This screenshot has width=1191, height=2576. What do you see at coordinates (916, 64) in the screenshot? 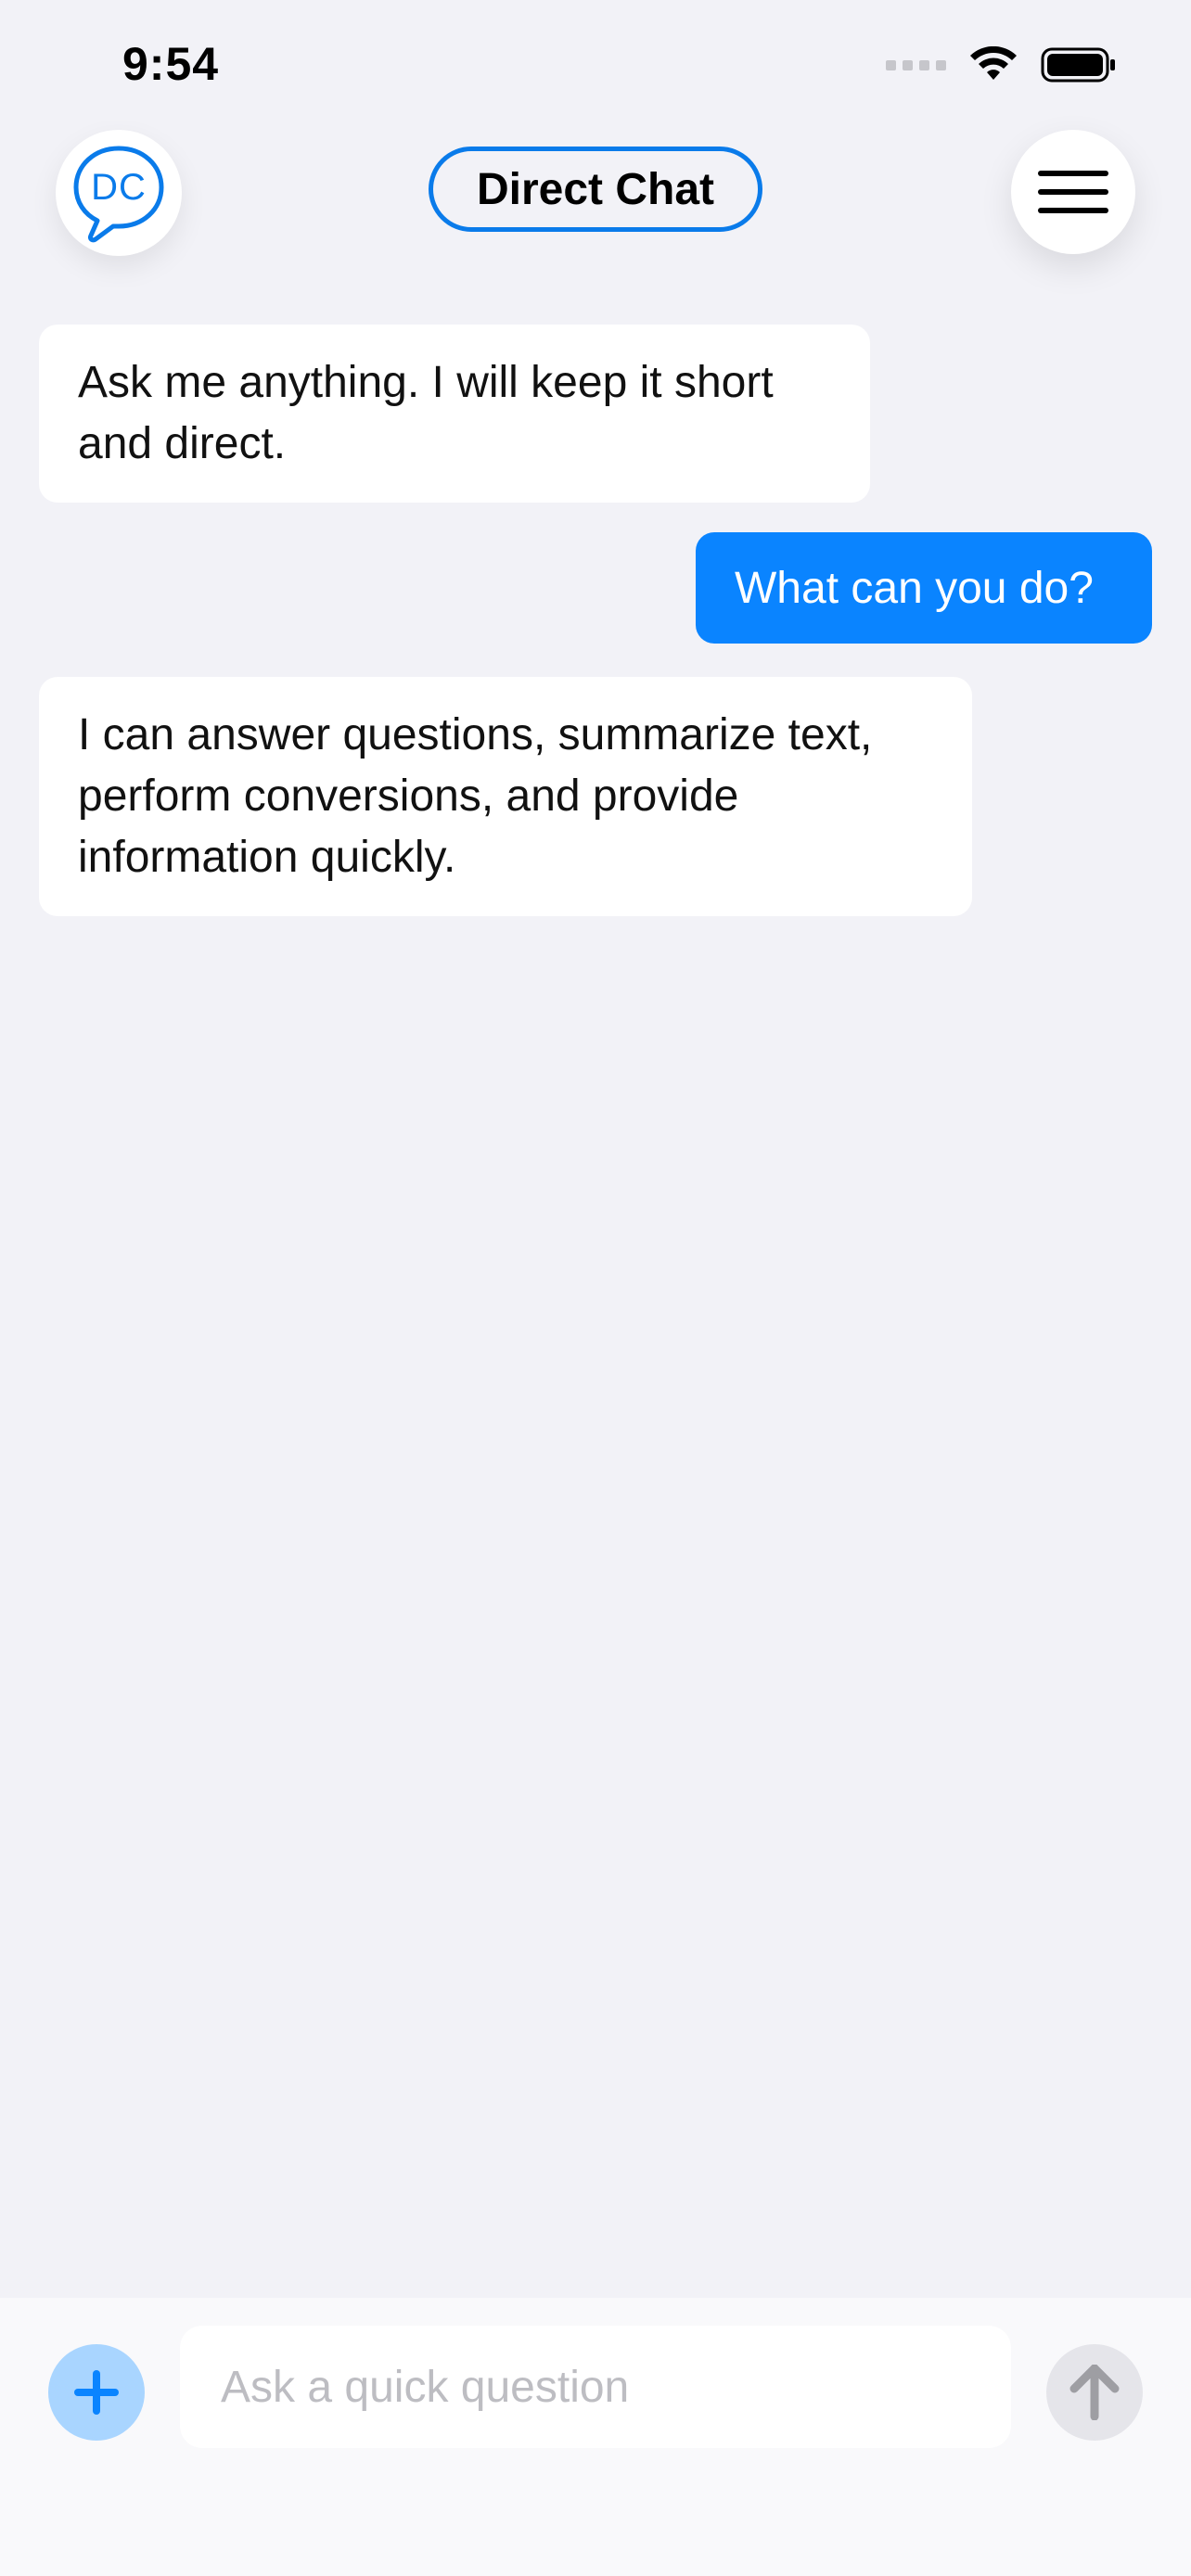
I see `cellular-signal-icon` at bounding box center [916, 64].